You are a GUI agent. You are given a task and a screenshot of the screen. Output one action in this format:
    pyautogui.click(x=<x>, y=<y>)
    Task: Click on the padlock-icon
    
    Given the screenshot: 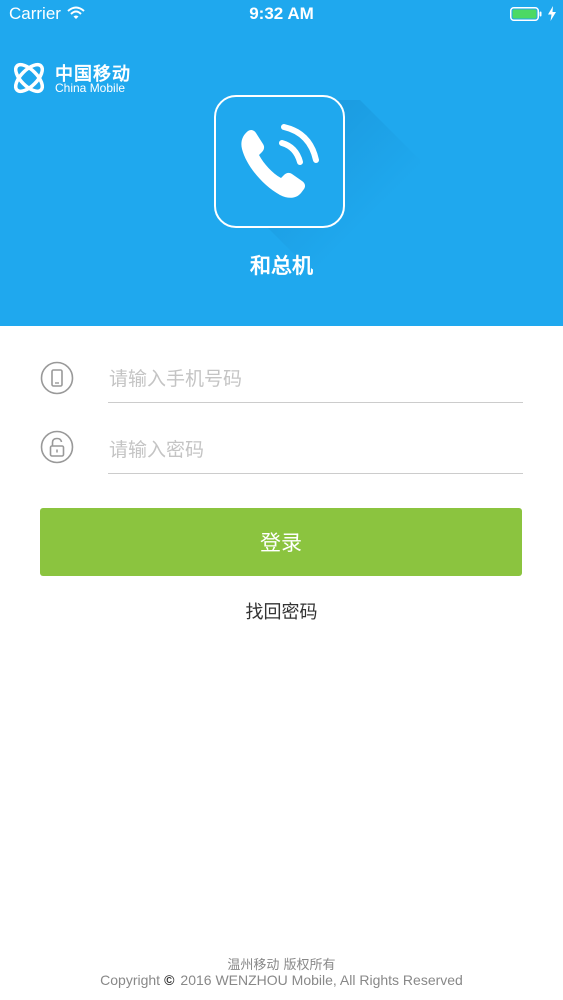 What is the action you would take?
    pyautogui.click(x=57, y=447)
    